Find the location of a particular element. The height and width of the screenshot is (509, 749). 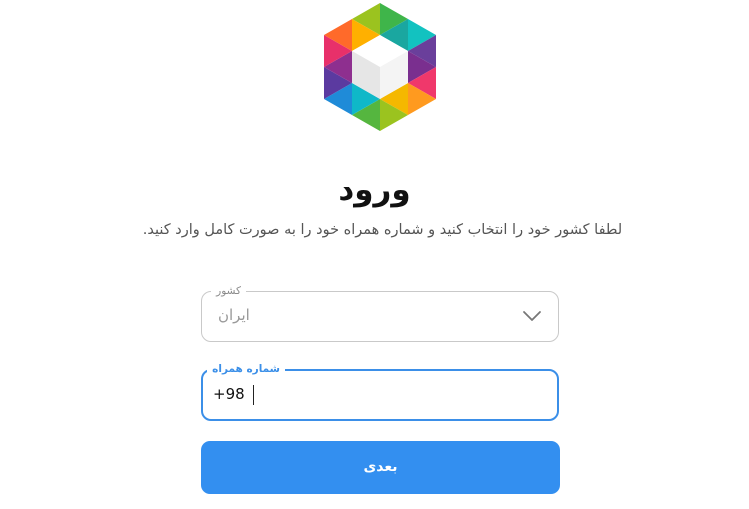

country-value: ایران is located at coordinates (234, 315).